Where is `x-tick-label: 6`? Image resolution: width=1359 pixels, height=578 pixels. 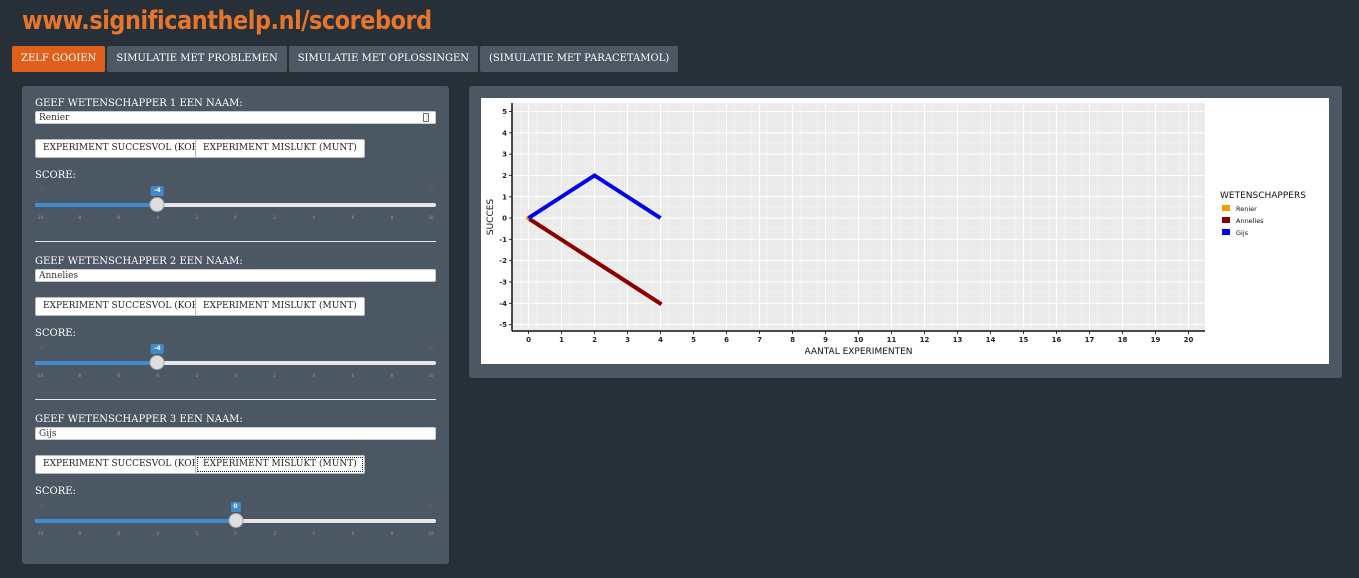
x-tick-label: 6 is located at coordinates (726, 340).